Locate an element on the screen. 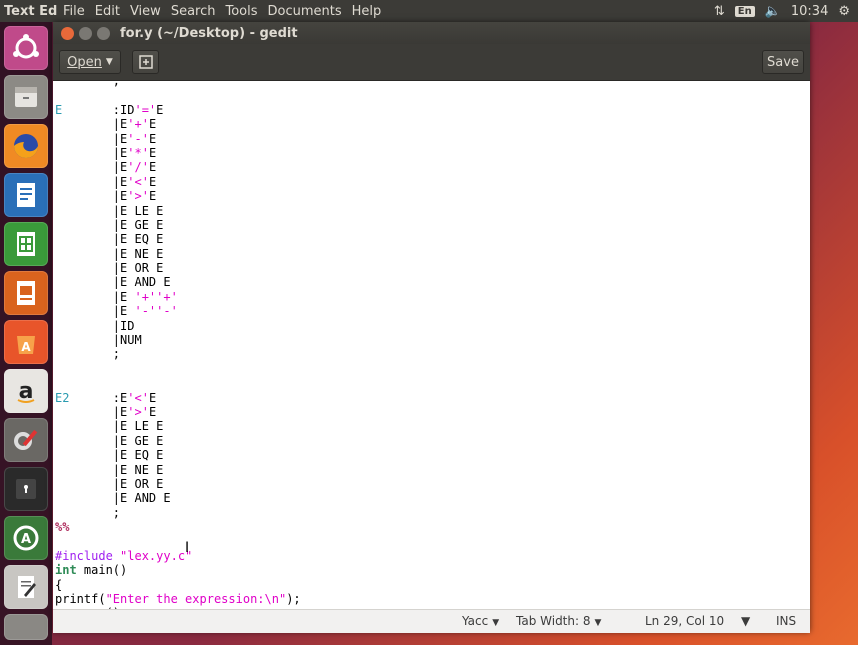 This screenshot has height=645, width=858. code-line: |E '-''-' is located at coordinates (178, 311).